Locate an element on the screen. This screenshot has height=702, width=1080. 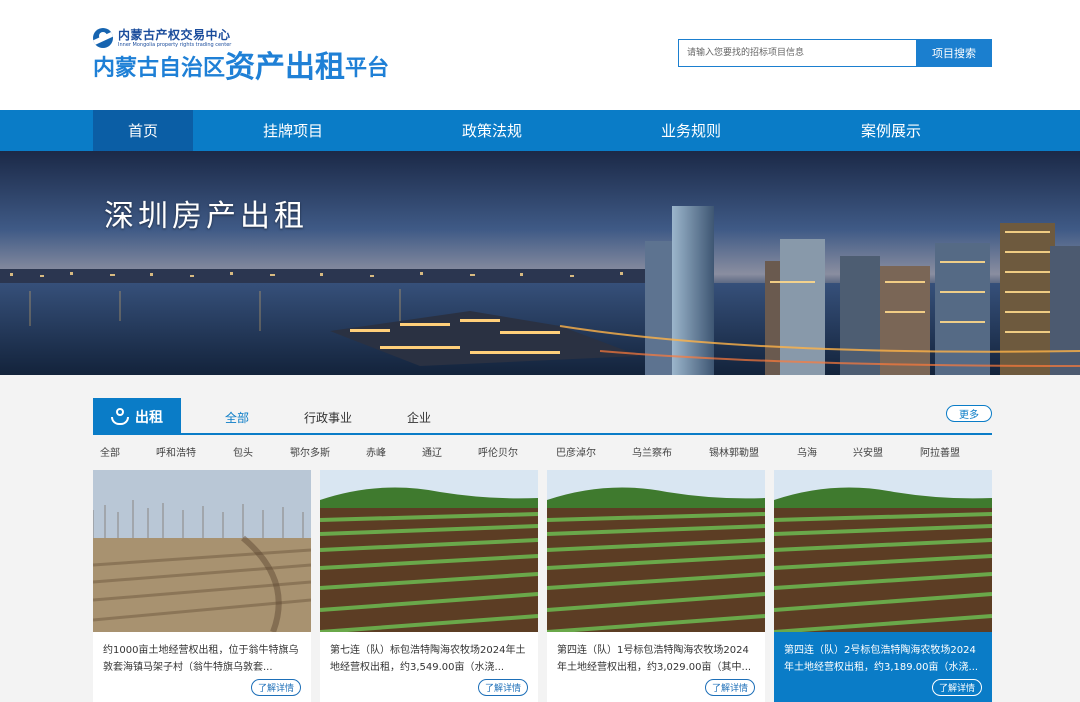
nav-item-business-rules: 业务规则 is located at coordinates (691, 130).